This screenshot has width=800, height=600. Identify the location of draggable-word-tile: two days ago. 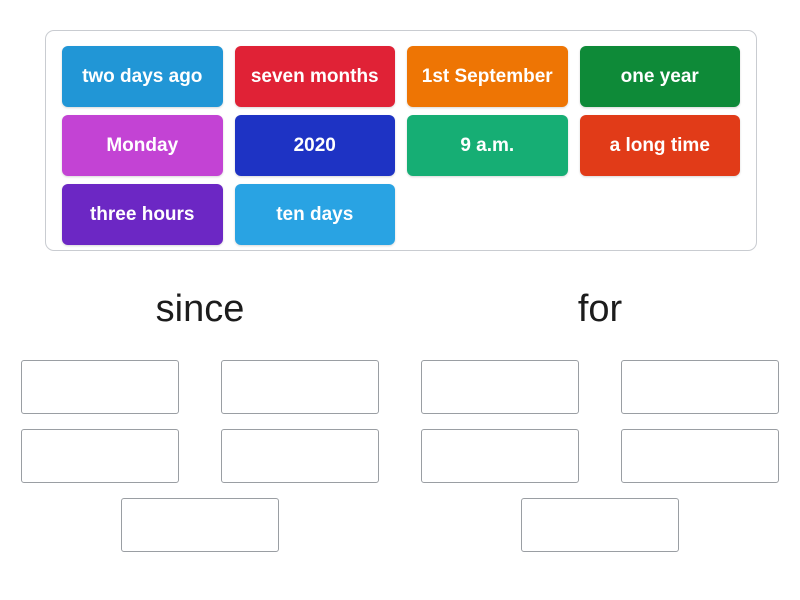
(142, 76).